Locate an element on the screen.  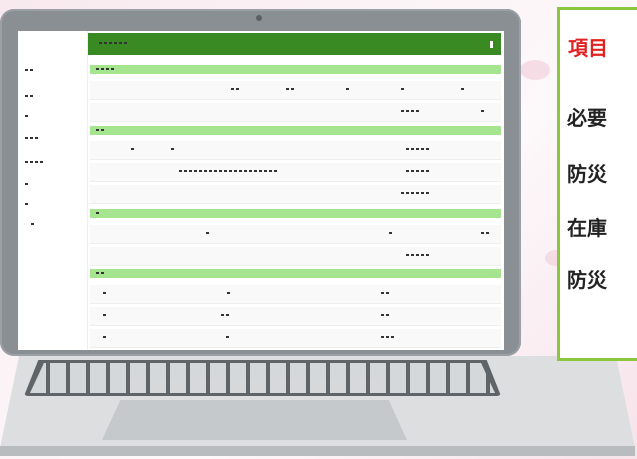
webcam-icon is located at coordinates (259, 18).